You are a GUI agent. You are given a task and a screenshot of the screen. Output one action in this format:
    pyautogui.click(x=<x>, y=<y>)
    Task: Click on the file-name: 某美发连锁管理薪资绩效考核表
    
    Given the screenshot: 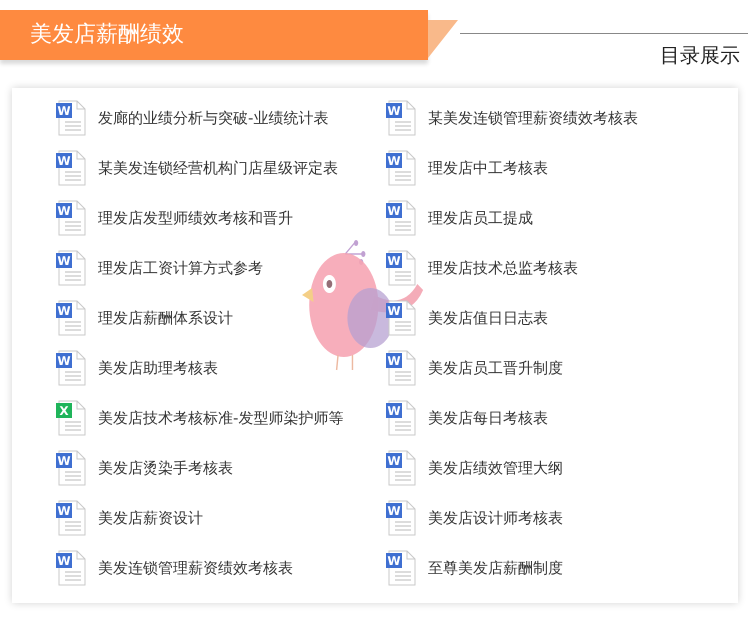 What is the action you would take?
    pyautogui.click(x=533, y=118)
    